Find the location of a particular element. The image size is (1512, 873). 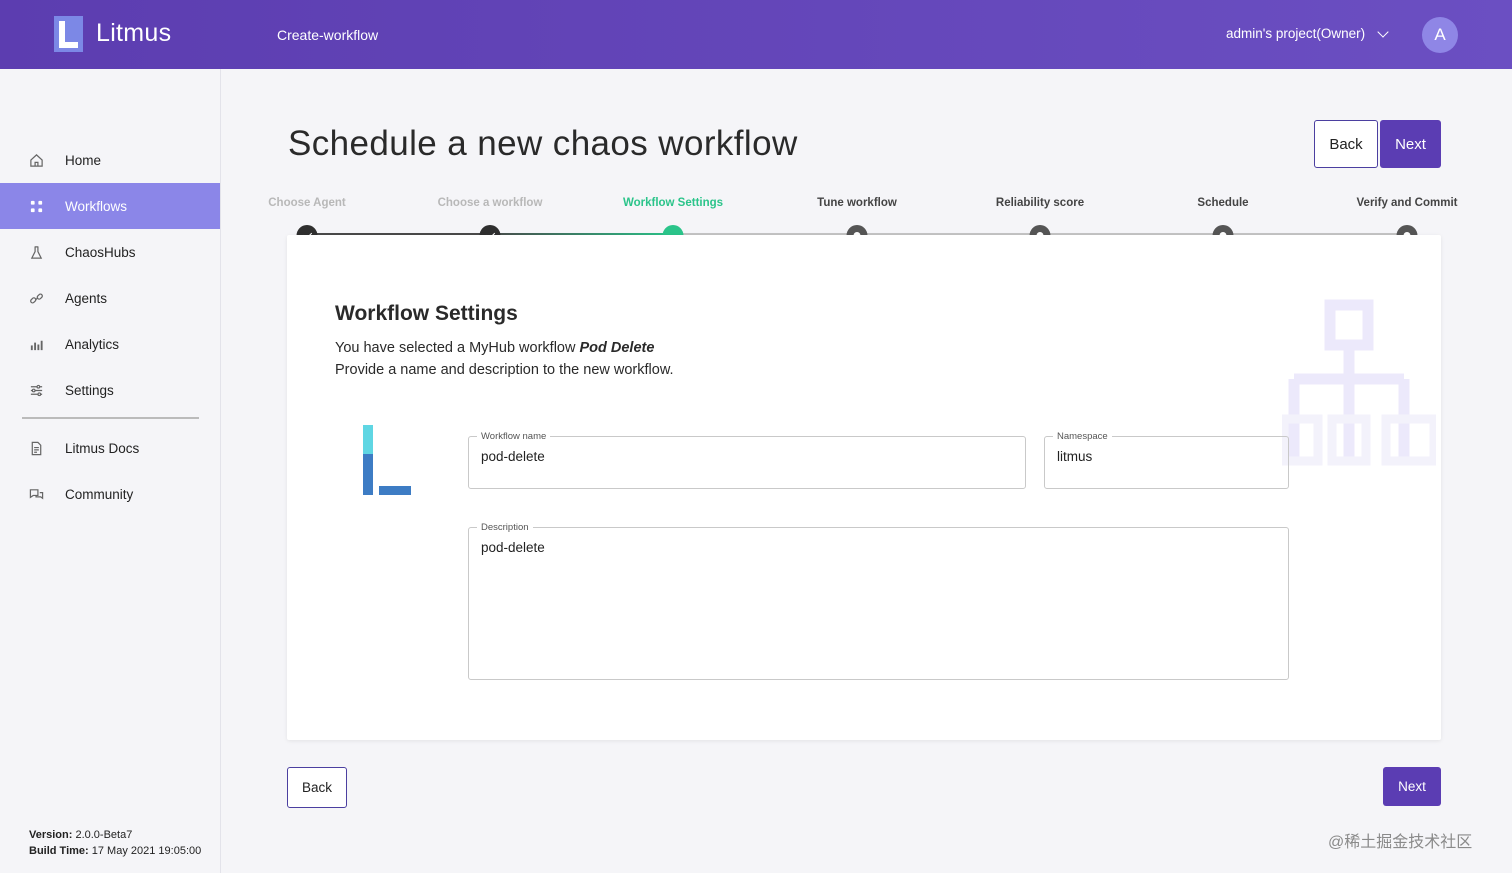

sidebar-item-litmus-docs: Litmus Docs is located at coordinates (110, 448).